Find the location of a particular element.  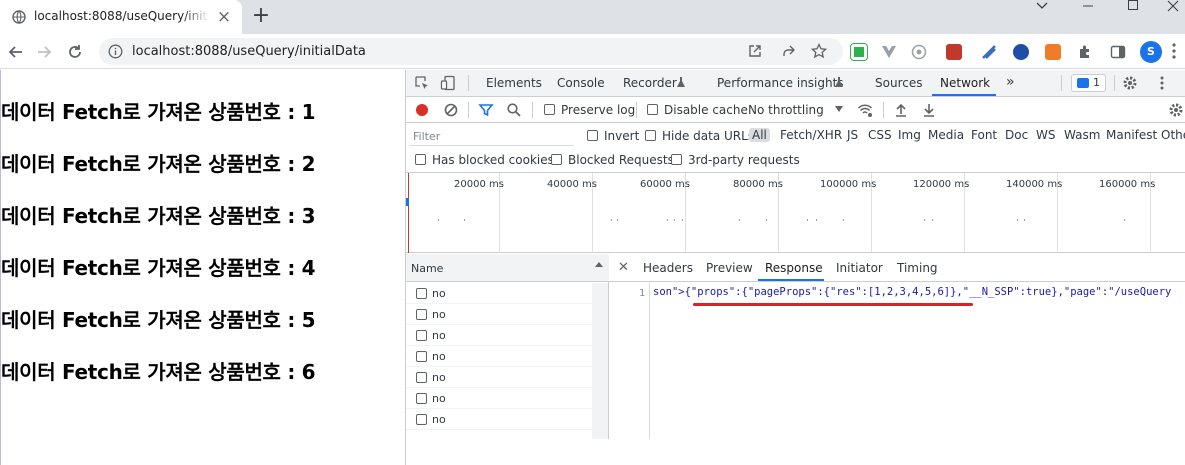

type-filter-doc: Doc is located at coordinates (1016, 135).